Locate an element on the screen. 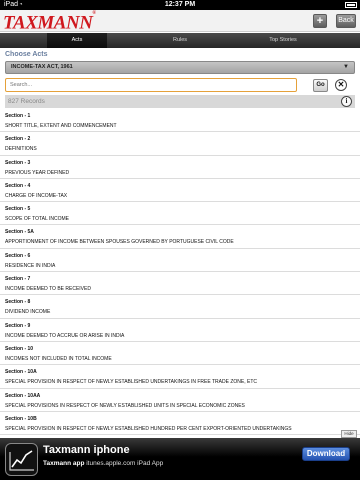  taxmann-logo: TAXMANN® is located at coordinates (49, 22).